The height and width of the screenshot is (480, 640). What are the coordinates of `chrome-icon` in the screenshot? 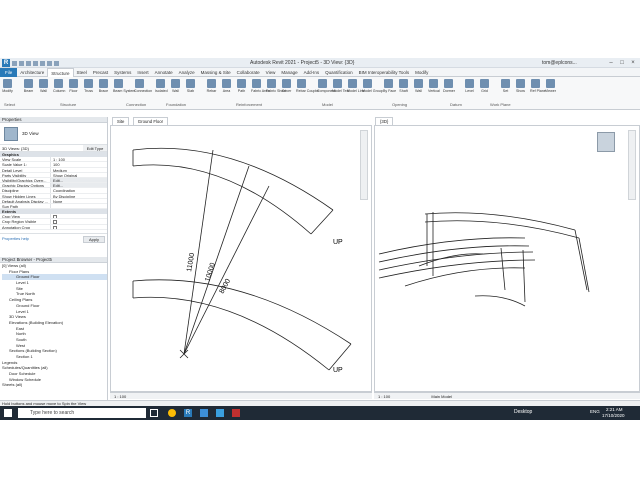 It's located at (172, 413).